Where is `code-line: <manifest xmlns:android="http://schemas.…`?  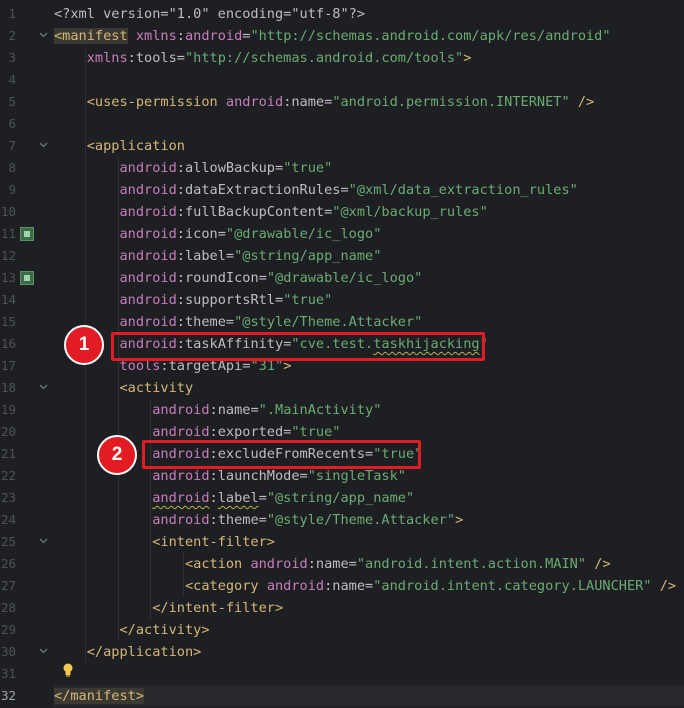 code-line: <manifest xmlns:android="http://schemas.… is located at coordinates (369, 36).